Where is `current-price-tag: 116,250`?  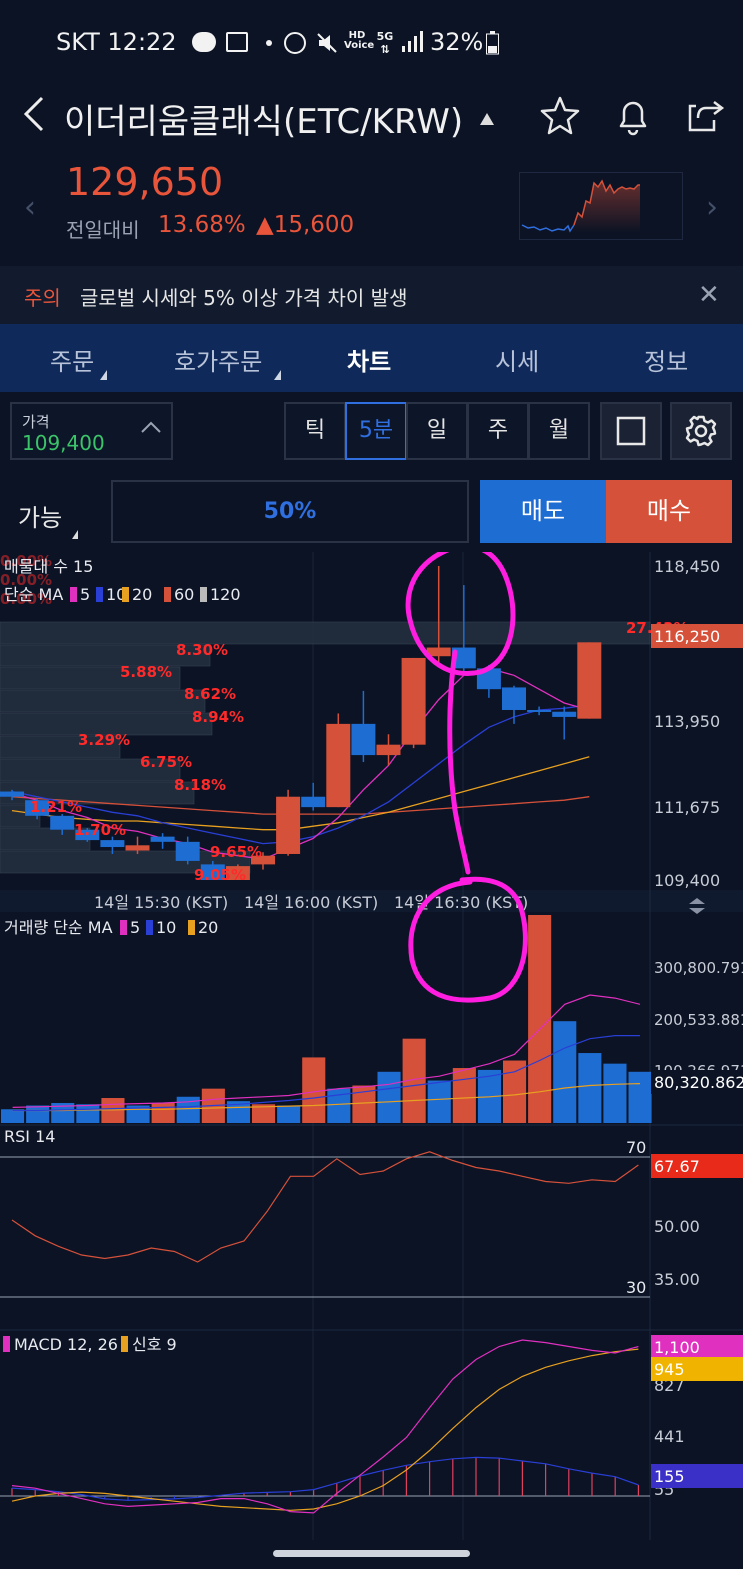
current-price-tag: 116,250 is located at coordinates (687, 636).